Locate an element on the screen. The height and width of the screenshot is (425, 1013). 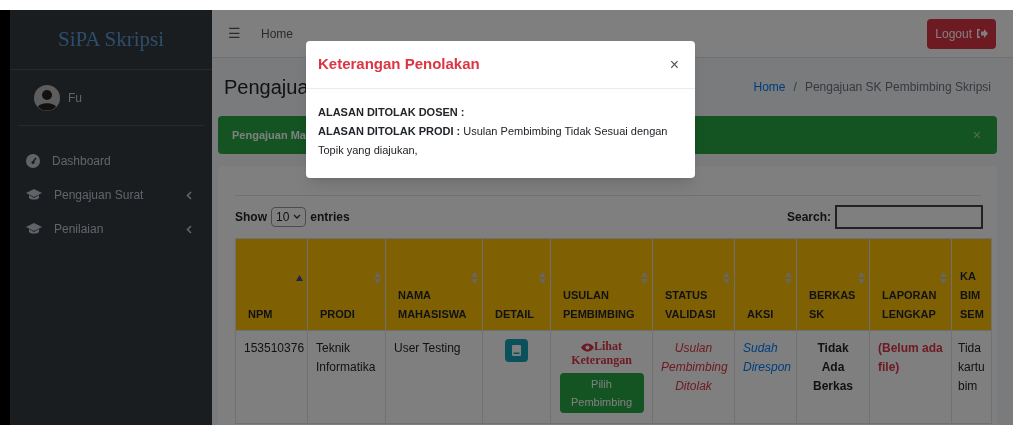
dashboard-gauge-icon is located at coordinates (33, 161).